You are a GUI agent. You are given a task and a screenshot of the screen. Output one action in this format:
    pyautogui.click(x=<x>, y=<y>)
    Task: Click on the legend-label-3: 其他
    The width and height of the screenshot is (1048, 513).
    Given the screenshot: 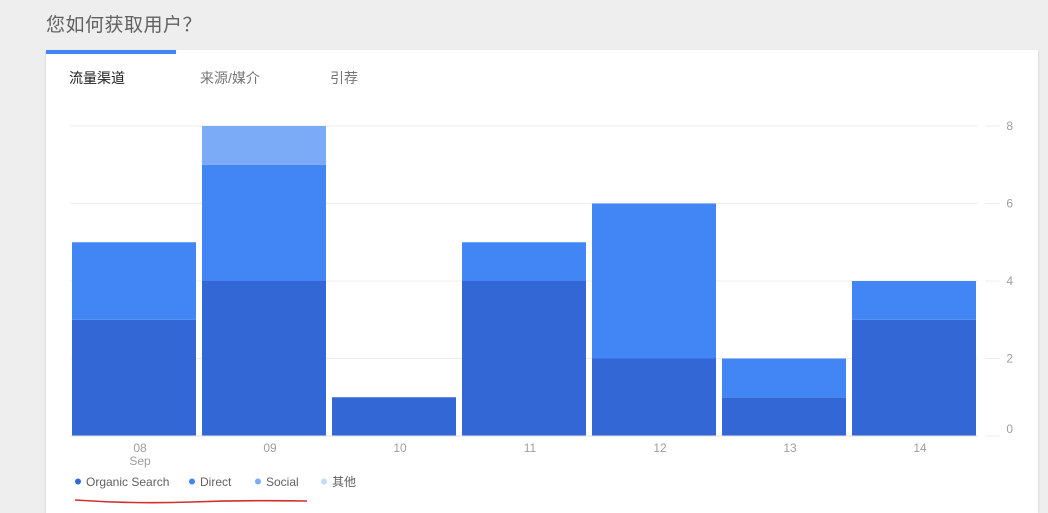 What is the action you would take?
    pyautogui.click(x=344, y=482)
    